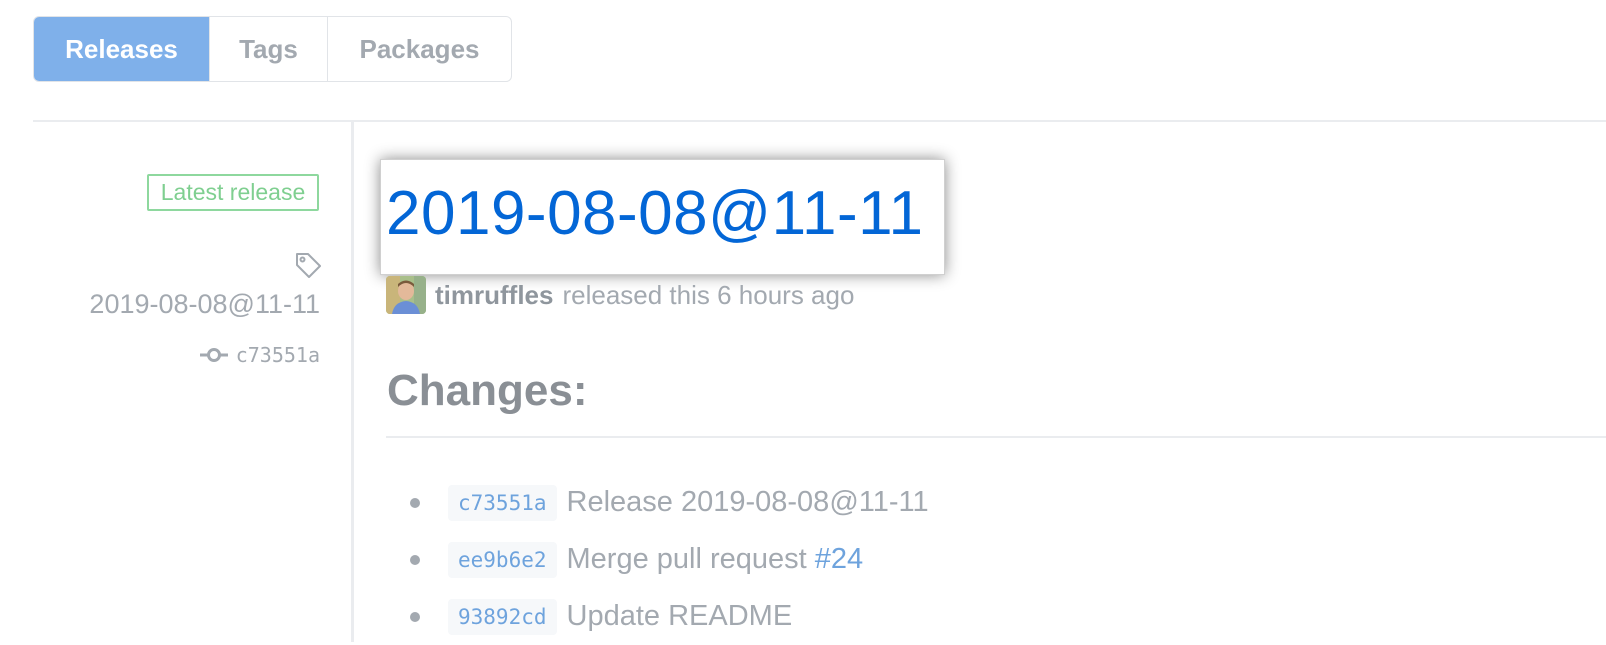 The image size is (1606, 645). I want to click on latest-release-badge: Latest release, so click(233, 192).